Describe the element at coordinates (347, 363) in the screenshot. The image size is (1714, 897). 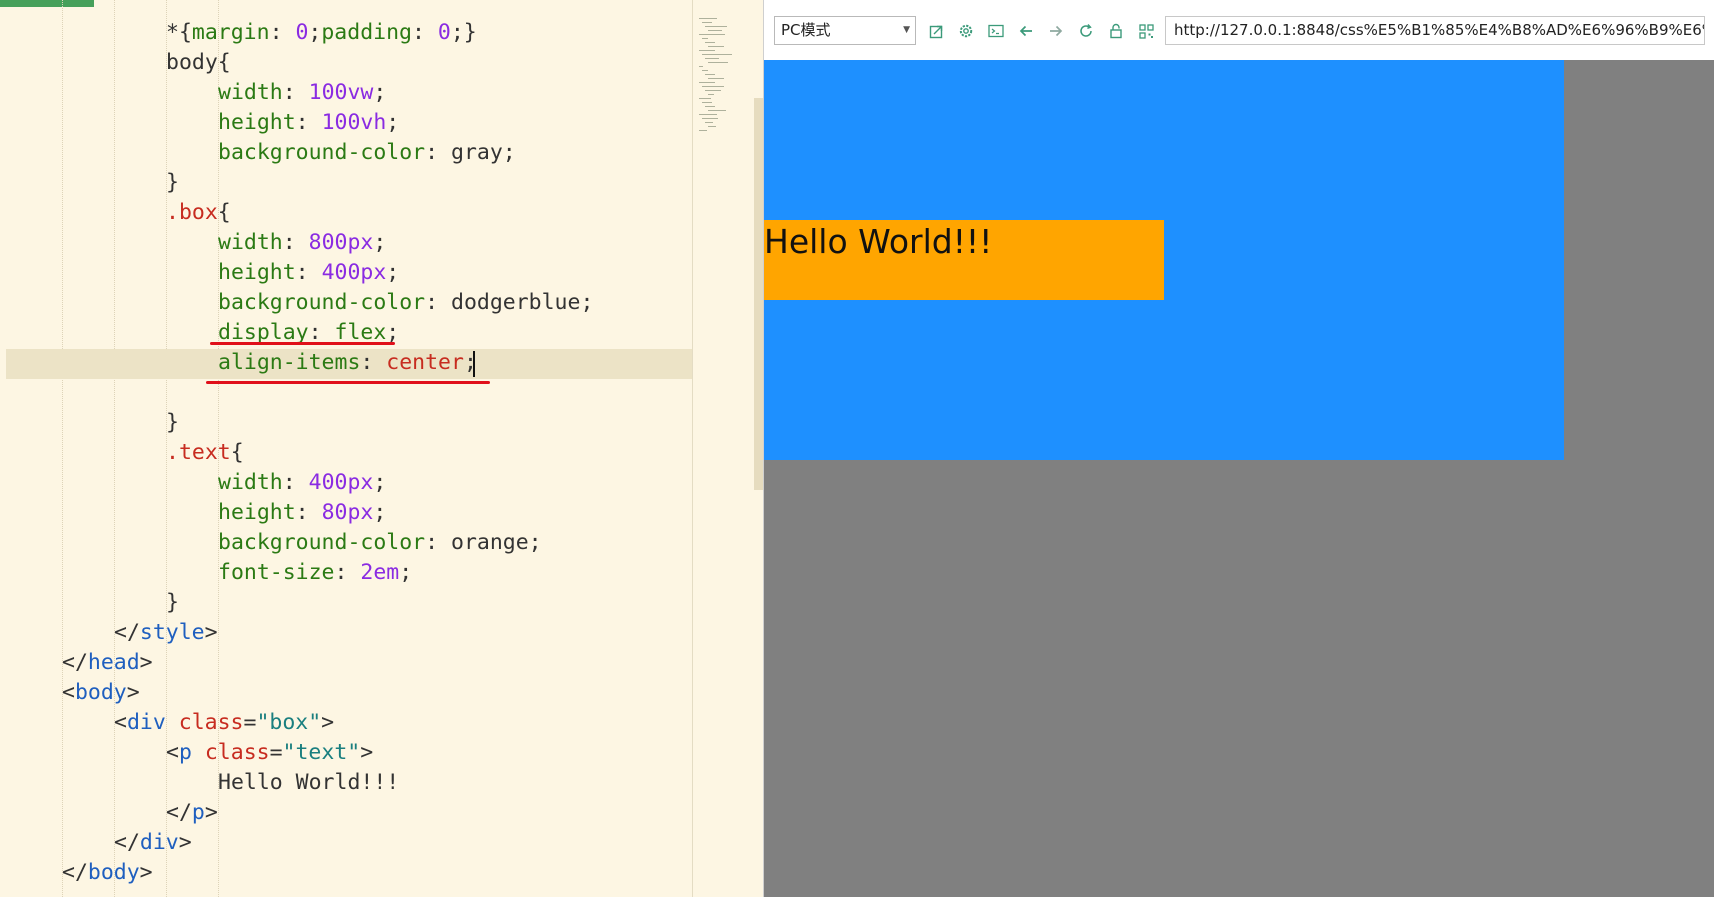
I see `code-line: align-items: center;` at that location.